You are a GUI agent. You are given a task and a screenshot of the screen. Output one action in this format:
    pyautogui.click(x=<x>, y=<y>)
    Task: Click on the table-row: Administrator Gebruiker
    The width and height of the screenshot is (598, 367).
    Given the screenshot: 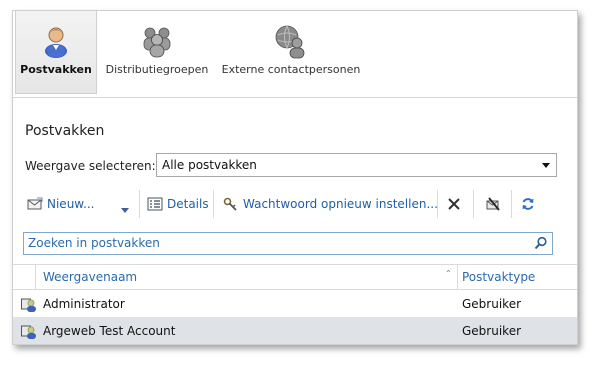 What is the action you would take?
    pyautogui.click(x=295, y=304)
    